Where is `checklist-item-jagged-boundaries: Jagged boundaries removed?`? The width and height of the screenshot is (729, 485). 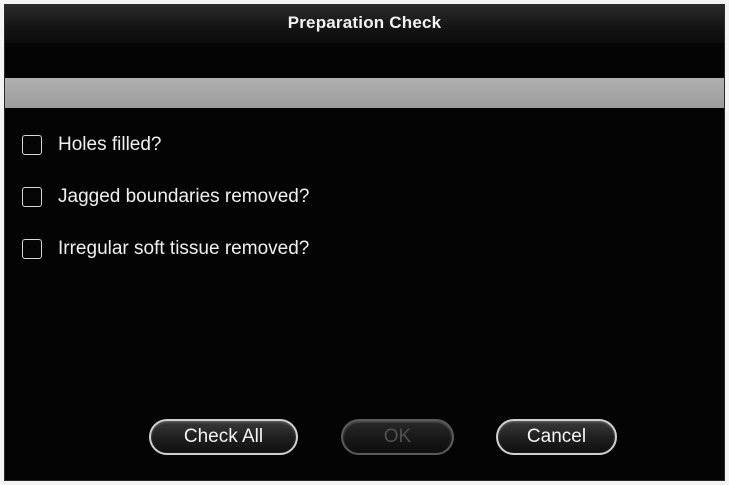 checklist-item-jagged-boundaries: Jagged boundaries removed? is located at coordinates (165, 197).